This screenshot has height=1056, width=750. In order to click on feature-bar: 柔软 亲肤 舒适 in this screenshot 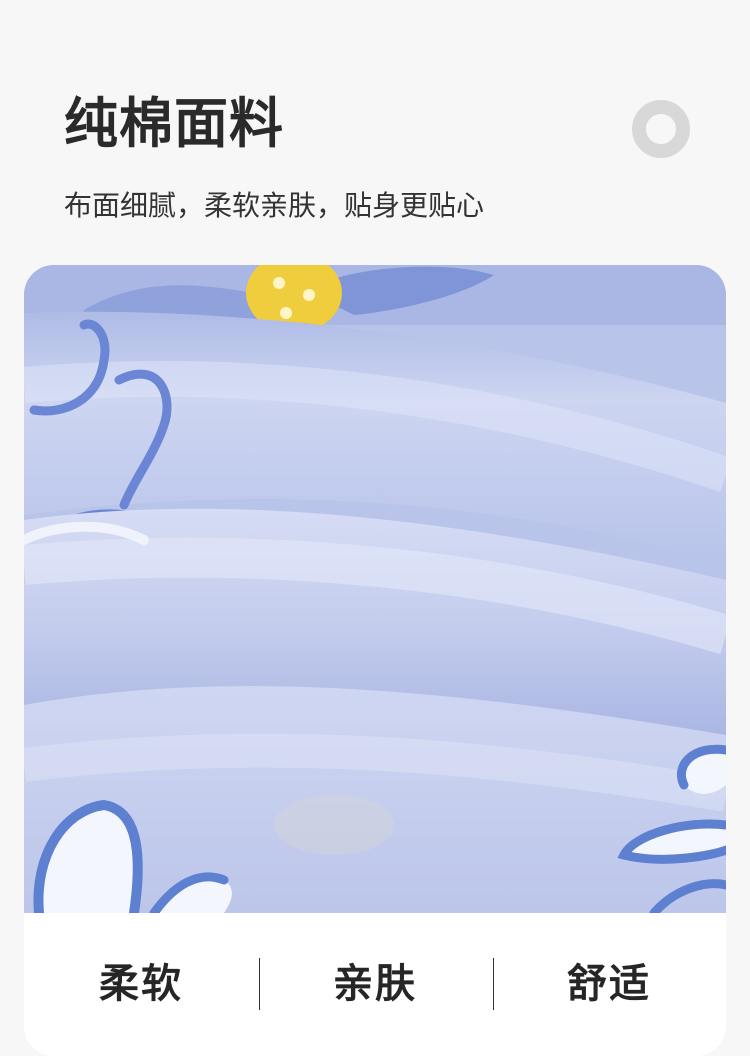, I will do `click(375, 984)`.